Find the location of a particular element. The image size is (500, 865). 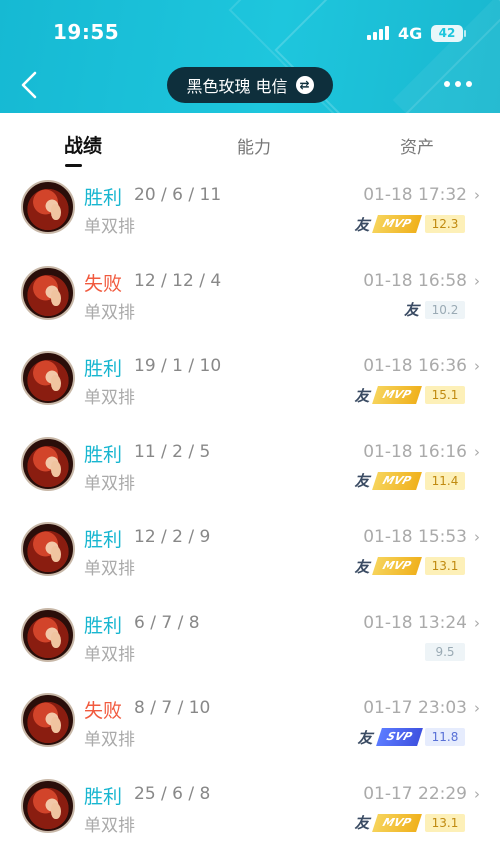

match-time: 01-18 16:16 is located at coordinates (415, 451).